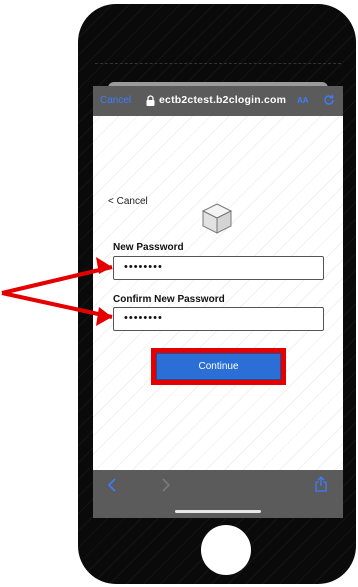 The width and height of the screenshot is (358, 587). Describe the element at coordinates (104, 316) in the screenshot. I see `arrowhead-confirm-password-icon` at that location.